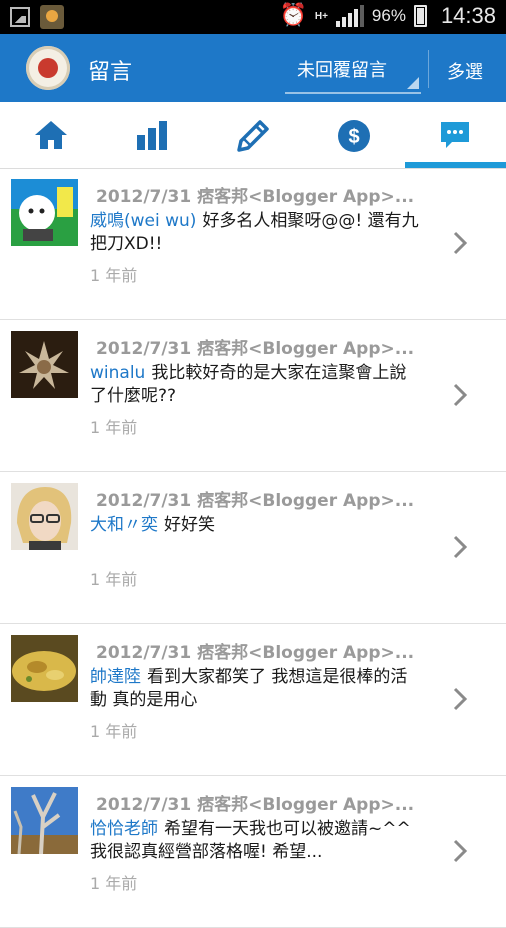  I want to click on comment-author: 帥達陸, so click(115, 677).